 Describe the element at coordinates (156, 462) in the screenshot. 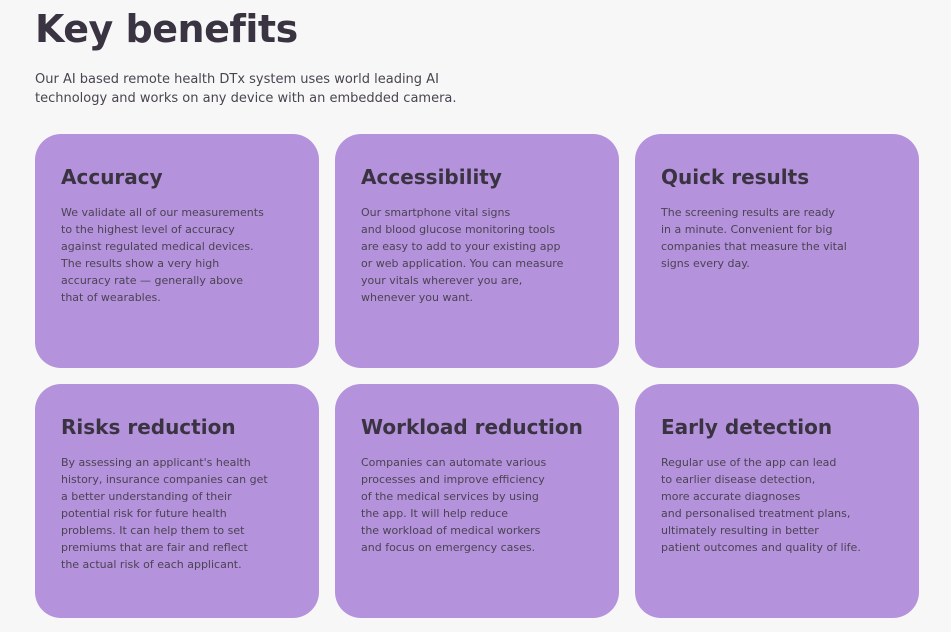

I see `card-line: By assessing an applicant's health` at that location.